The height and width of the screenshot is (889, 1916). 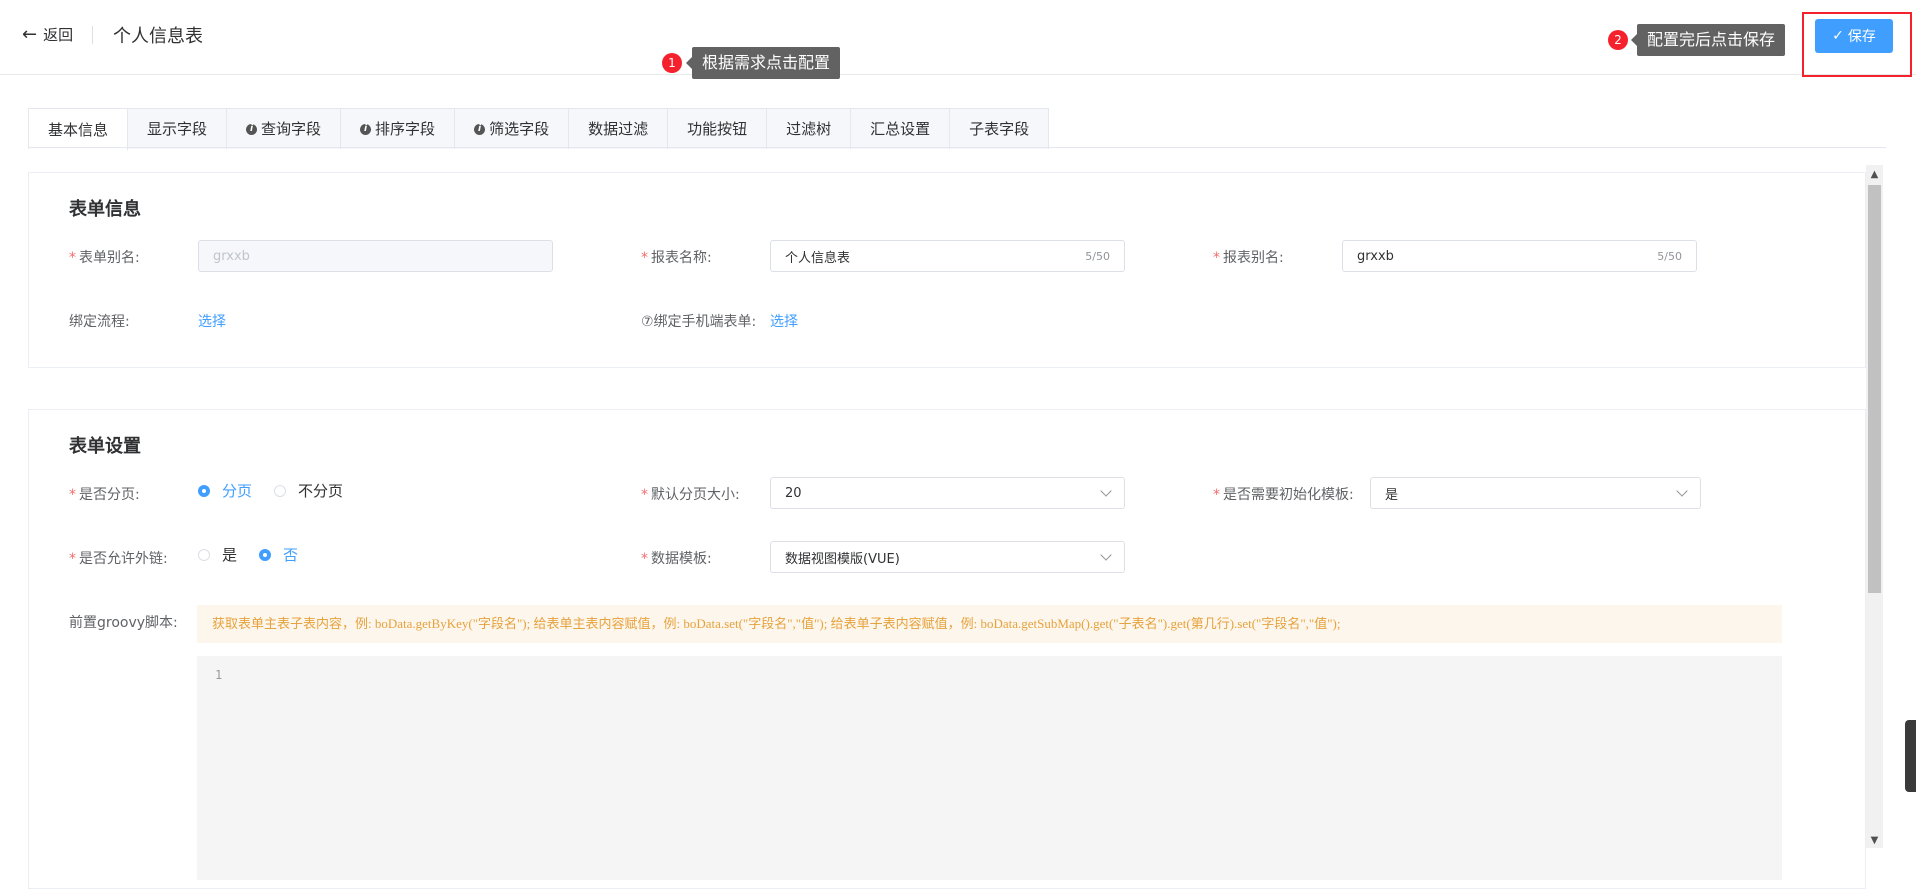 I want to click on form-info-title: 表单信息, so click(x=105, y=209).